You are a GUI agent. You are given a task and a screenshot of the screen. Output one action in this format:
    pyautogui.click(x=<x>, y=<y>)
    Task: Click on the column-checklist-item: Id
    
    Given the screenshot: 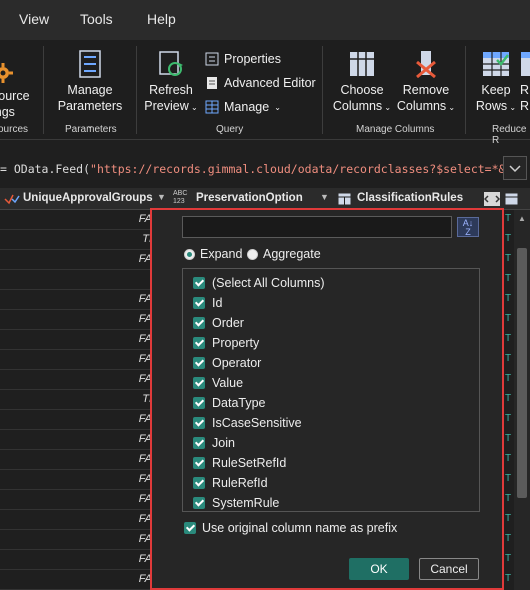 What is the action you would take?
    pyautogui.click(x=207, y=303)
    